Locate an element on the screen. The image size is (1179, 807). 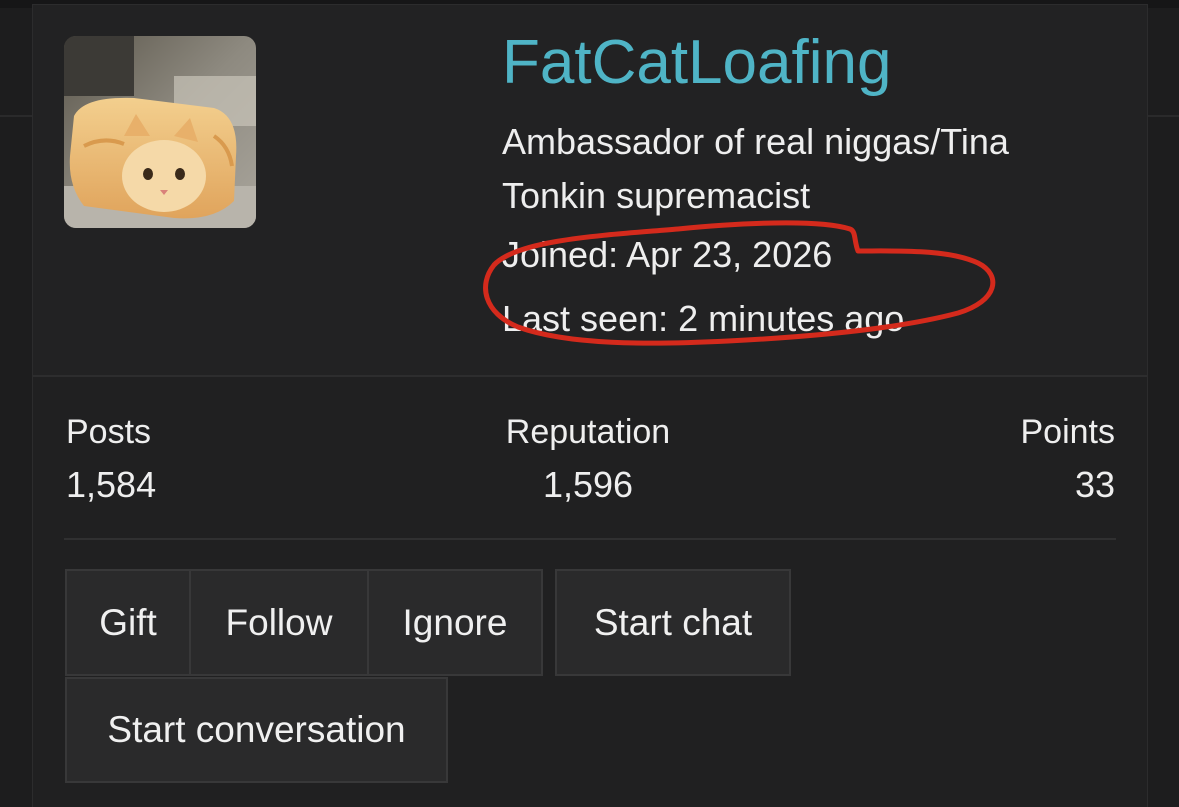
joined-date: Apr 23, 2026 is located at coordinates (729, 254).